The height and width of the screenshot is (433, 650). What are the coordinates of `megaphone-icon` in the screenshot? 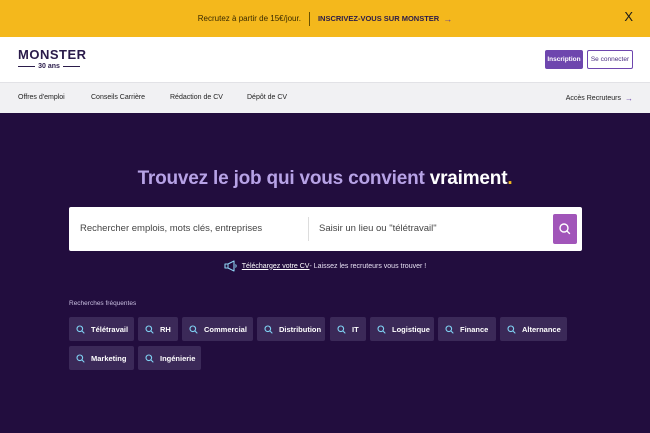 It's located at (230, 266).